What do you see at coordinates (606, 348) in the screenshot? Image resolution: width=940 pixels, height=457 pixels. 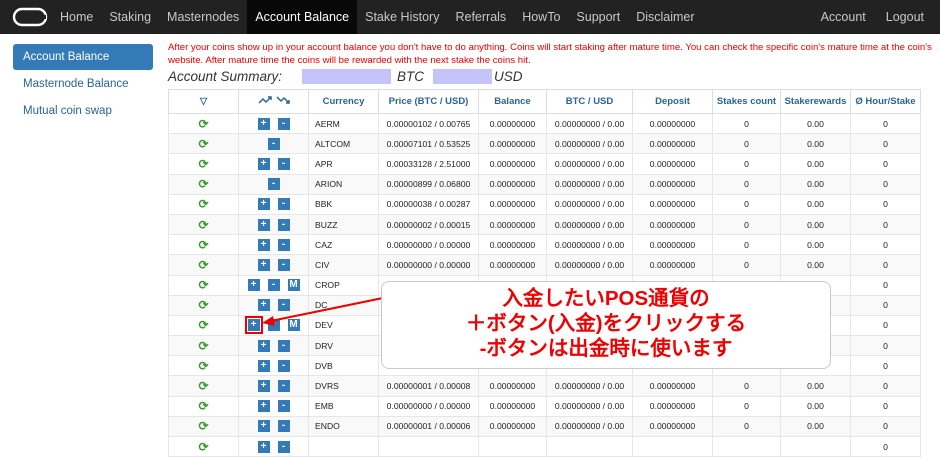 I see `callout-line-3: -ボタンは出金時に使います` at bounding box center [606, 348].